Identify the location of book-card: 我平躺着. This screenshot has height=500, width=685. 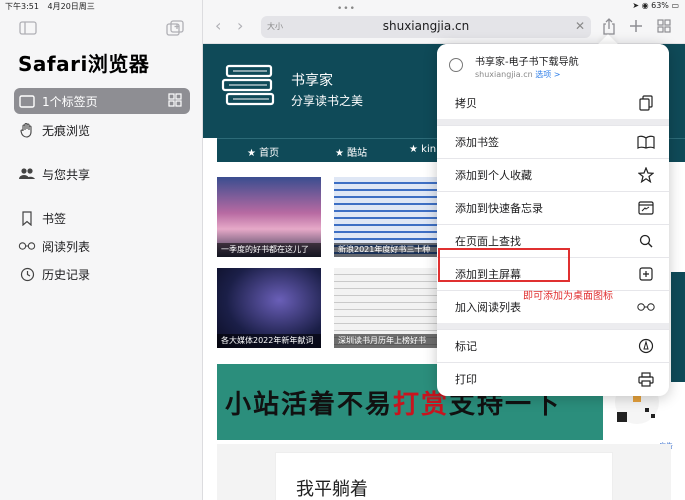
(444, 476).